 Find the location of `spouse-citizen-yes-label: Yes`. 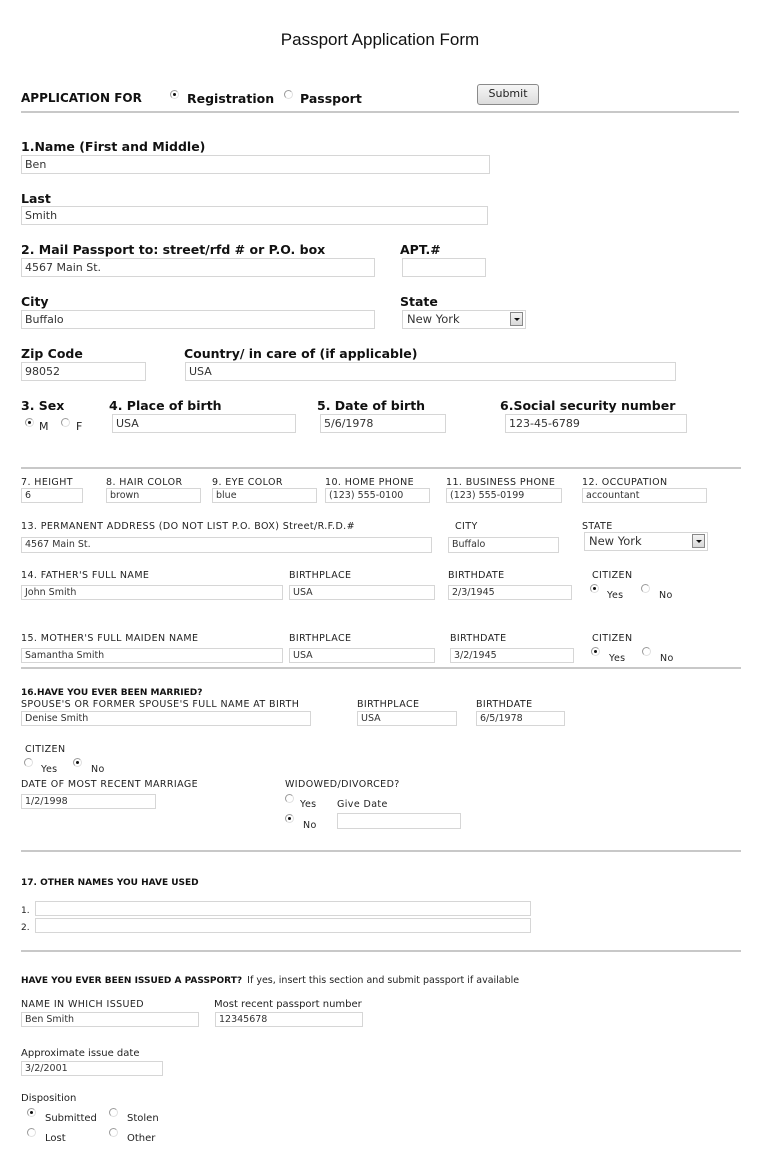

spouse-citizen-yes-label: Yes is located at coordinates (49, 769).